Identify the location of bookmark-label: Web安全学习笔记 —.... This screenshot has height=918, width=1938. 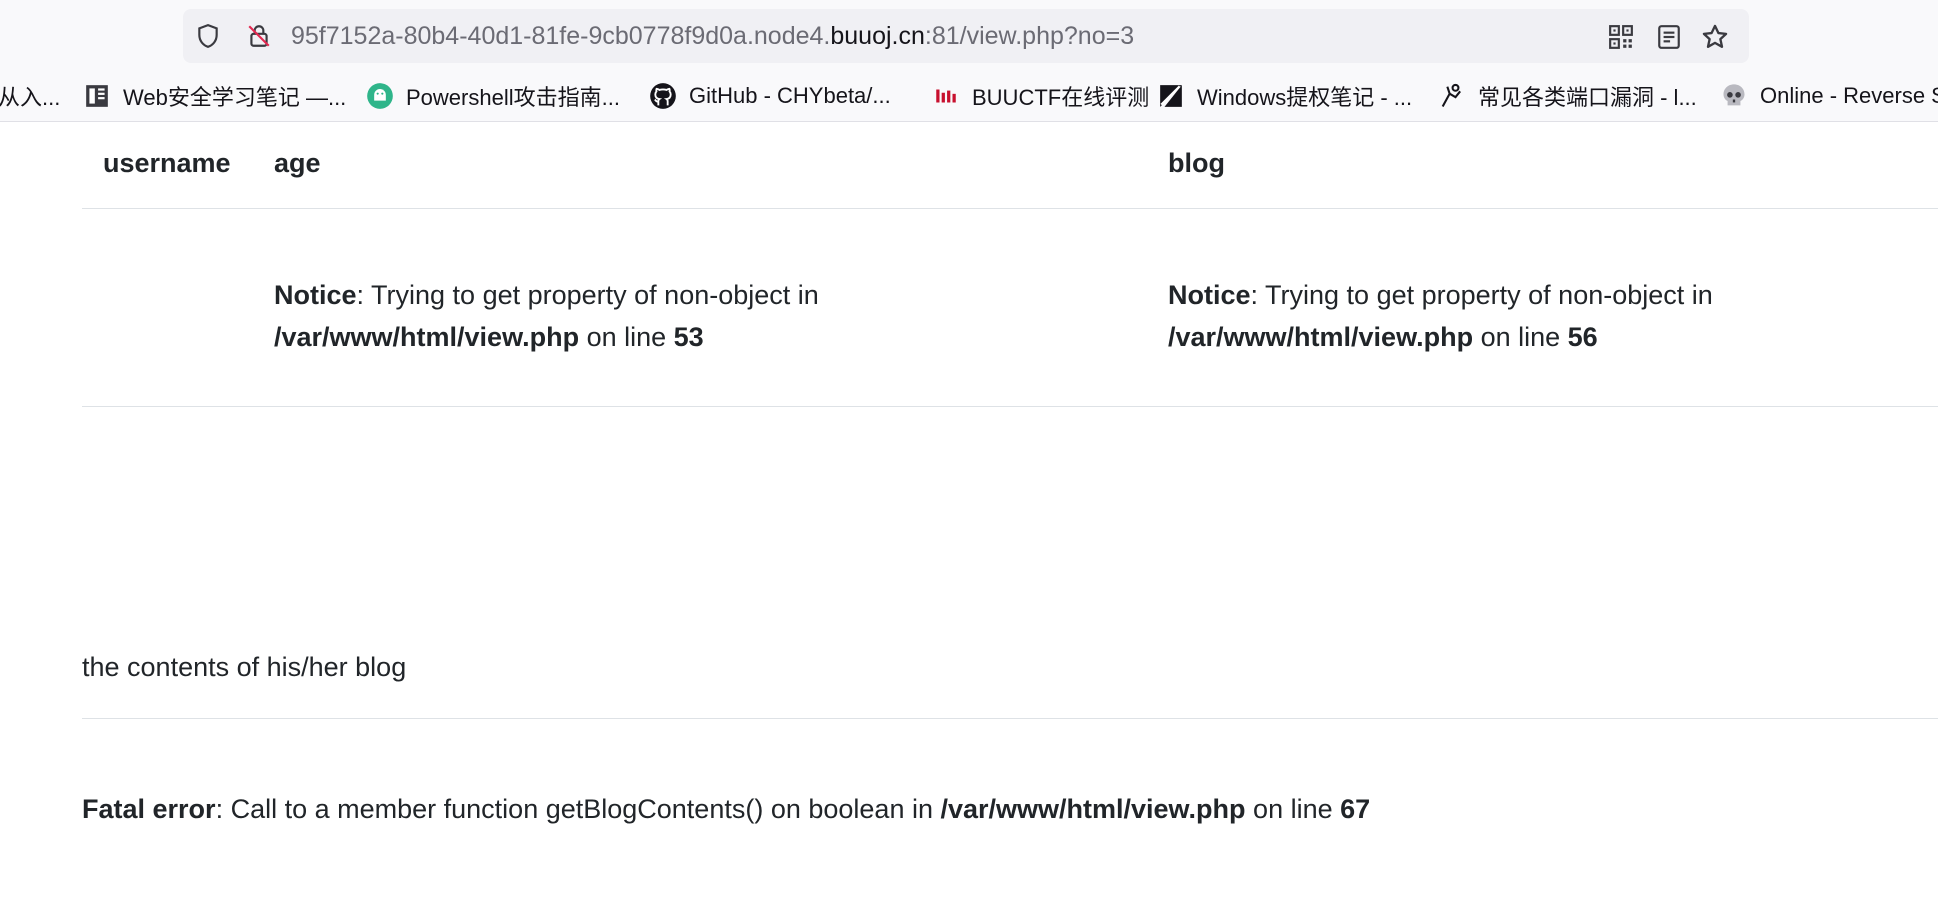
(235, 97).